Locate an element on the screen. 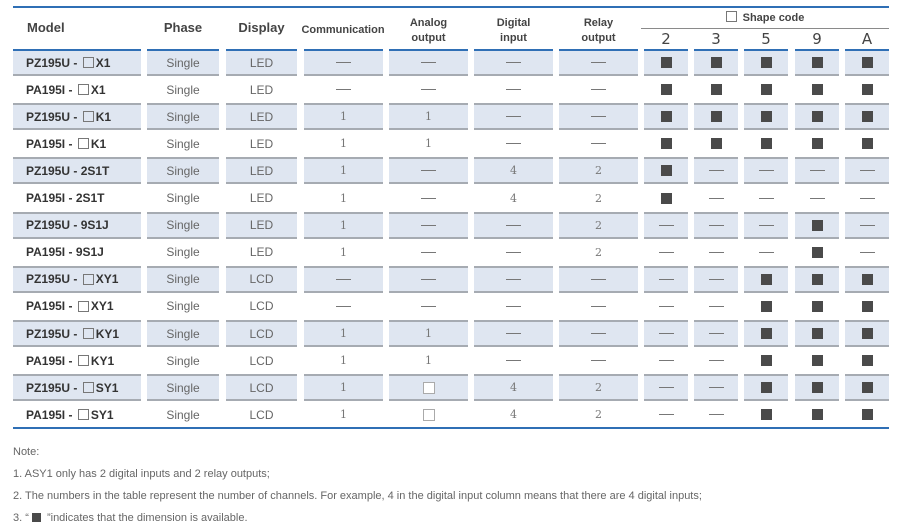  cell-model: PA195I - SY1 is located at coordinates (77, 414).